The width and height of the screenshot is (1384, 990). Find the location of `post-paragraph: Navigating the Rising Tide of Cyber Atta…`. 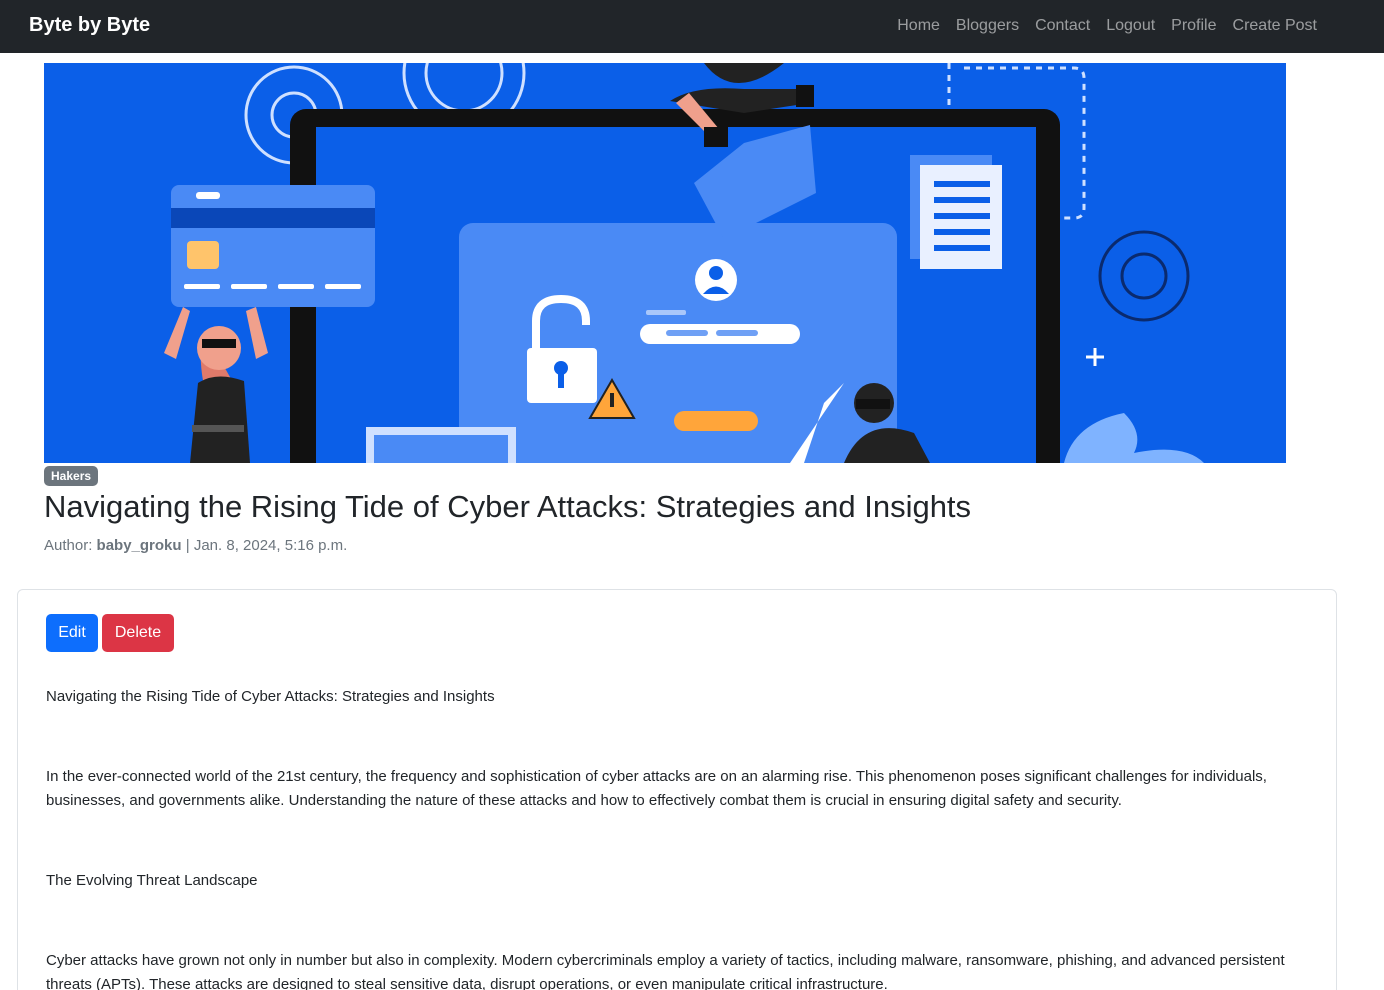

post-paragraph: Navigating the Rising Tide of Cyber Atta… is located at coordinates (270, 696).